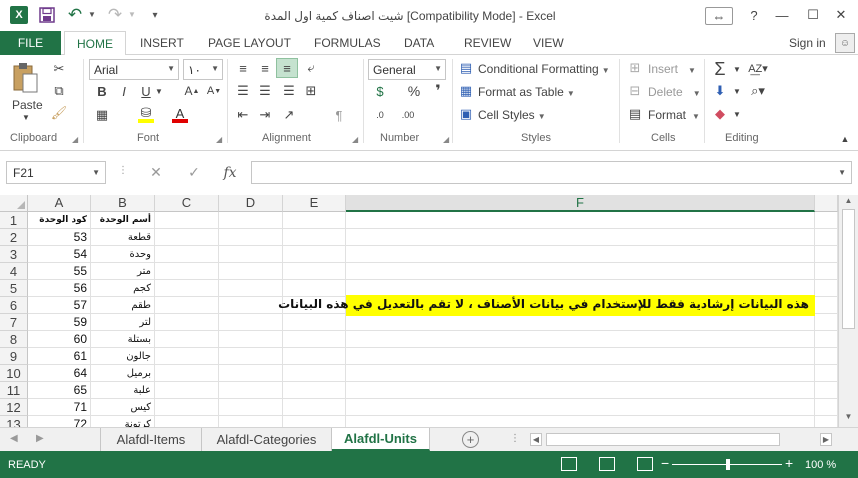 This screenshot has height=478, width=858. Describe the element at coordinates (162, 43) in the screenshot. I see `tab-insert: INSERT` at that location.